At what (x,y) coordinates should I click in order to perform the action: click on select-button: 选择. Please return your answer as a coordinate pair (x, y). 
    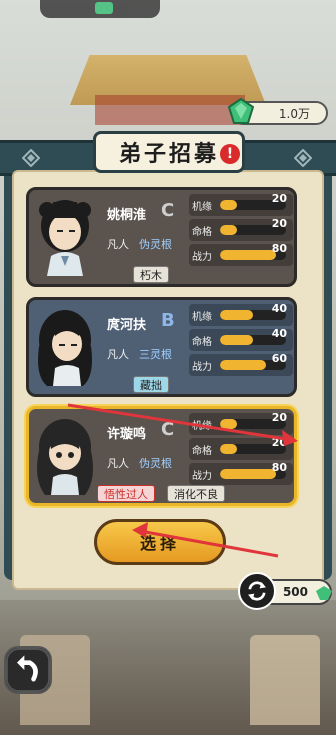
    Looking at the image, I should click on (160, 542).